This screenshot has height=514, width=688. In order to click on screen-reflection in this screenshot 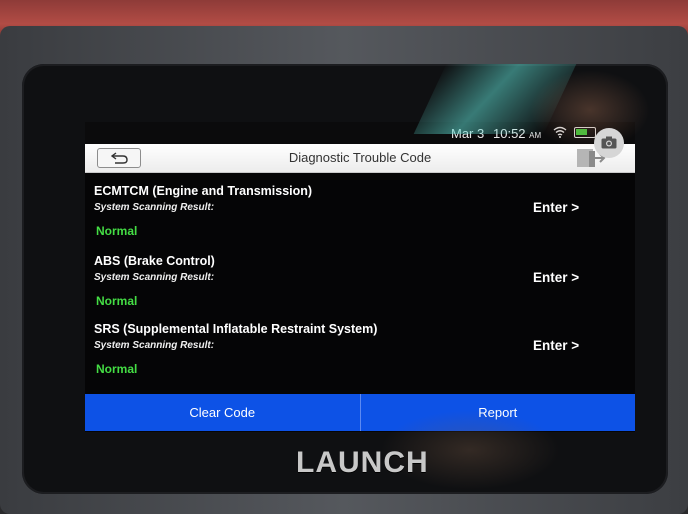, I will do `click(590, 110)`.